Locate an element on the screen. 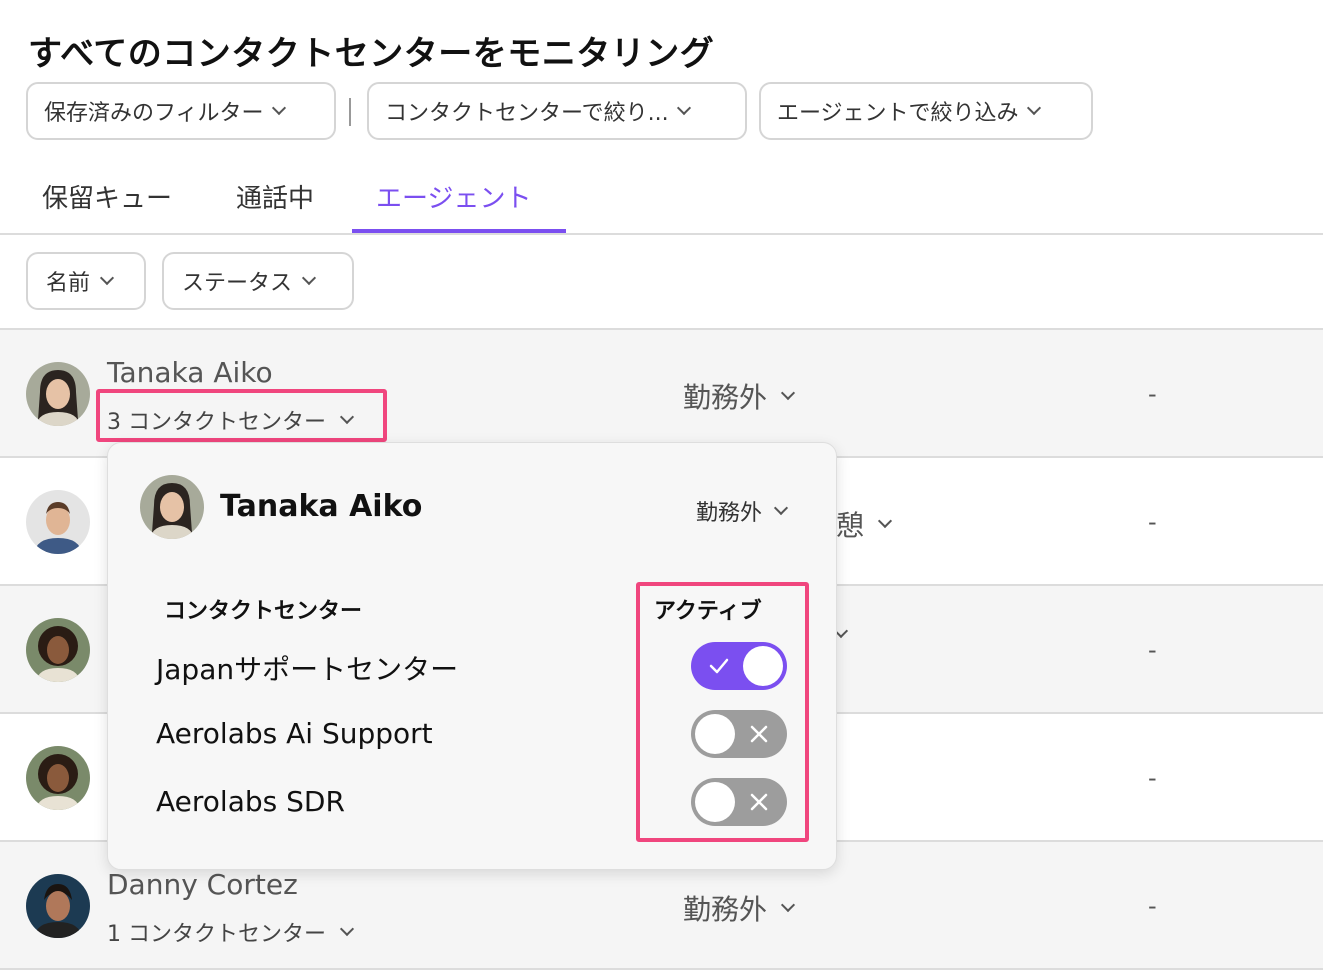  tabs-divider is located at coordinates (661, 234).